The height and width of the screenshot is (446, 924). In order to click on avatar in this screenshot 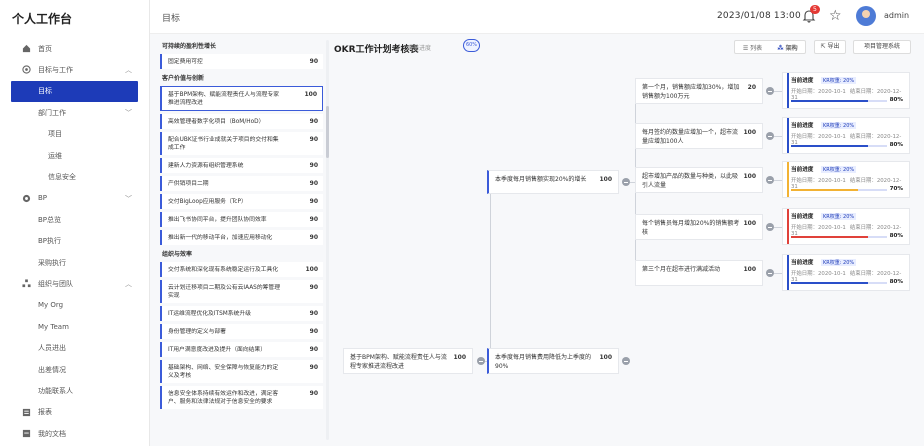, I will do `click(866, 16)`.